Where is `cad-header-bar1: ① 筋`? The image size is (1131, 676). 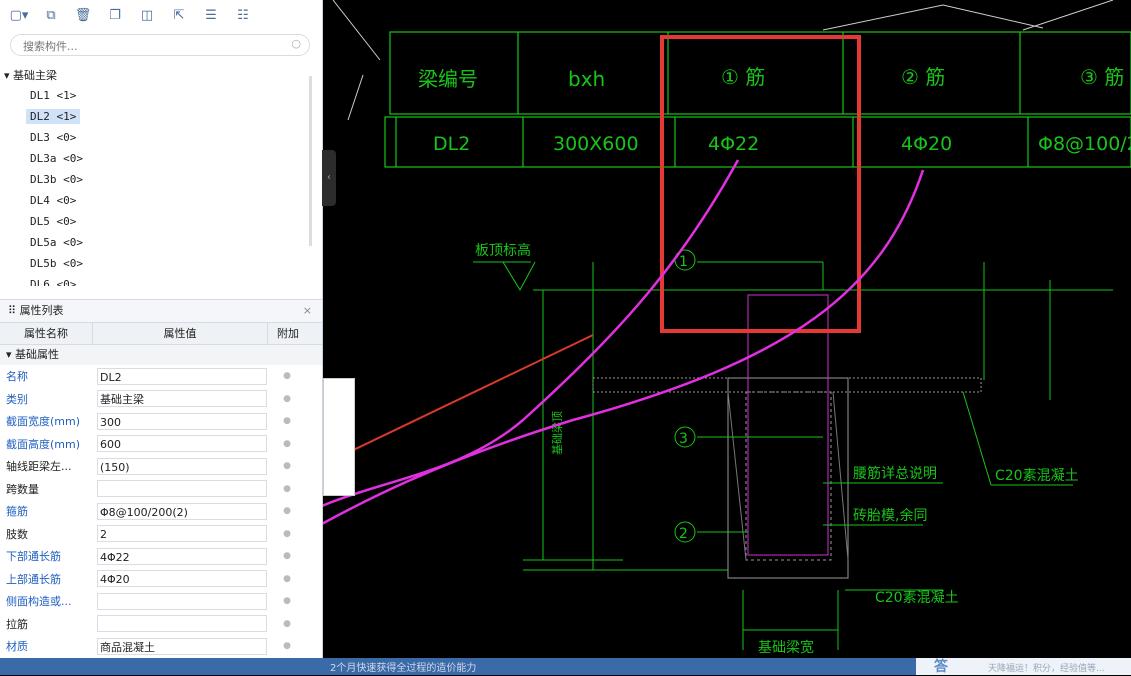 cad-header-bar1: ① 筋 is located at coordinates (743, 77).